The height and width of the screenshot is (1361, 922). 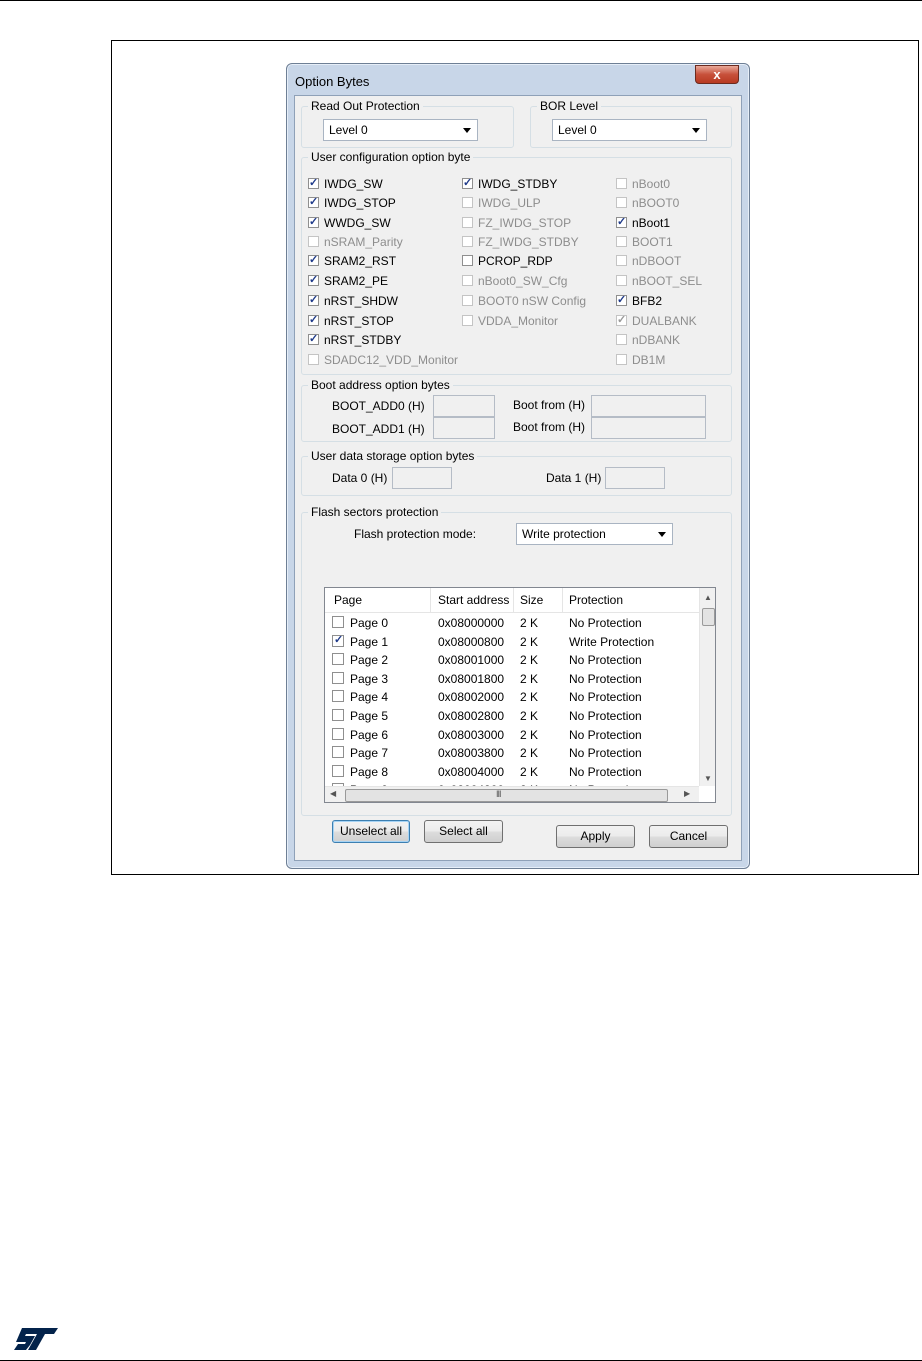 I want to click on vertical-scrollbar: ▲ ▼, so click(x=707, y=687).